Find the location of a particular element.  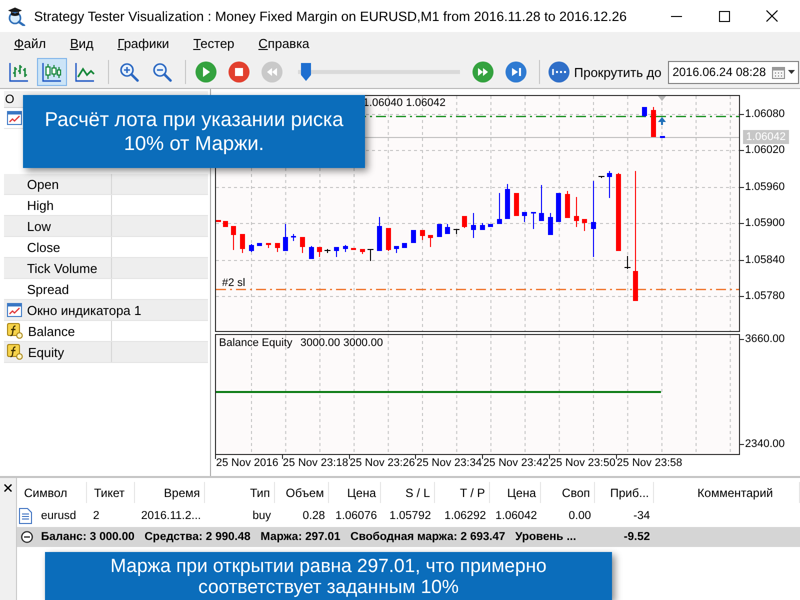

callout: Расчёт лота при указании риска 10% от Маржи. is located at coordinates (194, 131).